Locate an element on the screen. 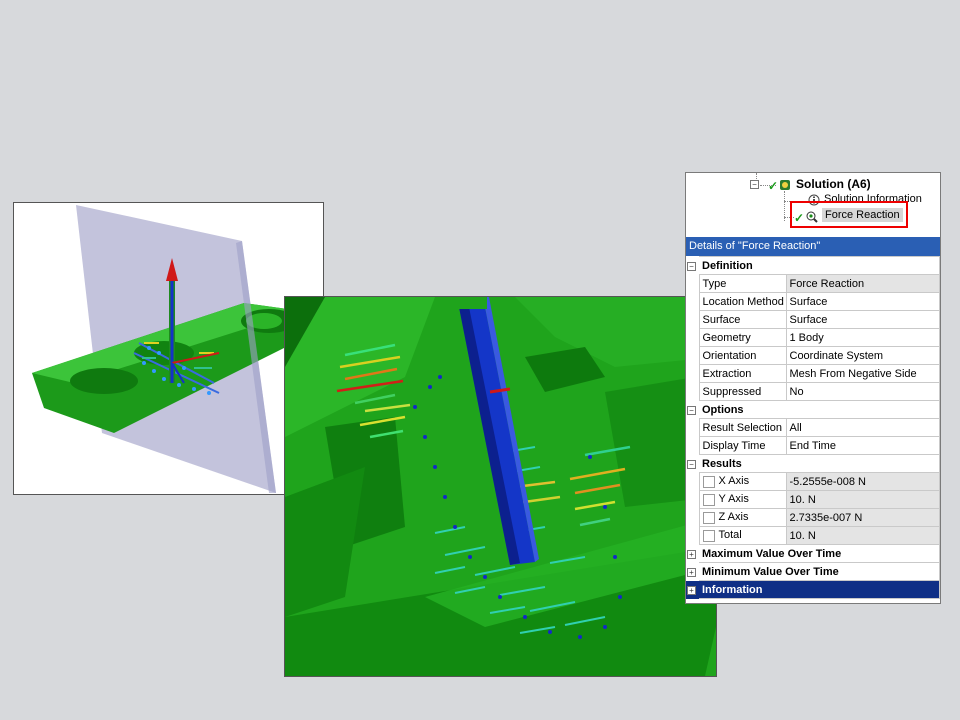 The width and height of the screenshot is (960, 720). property-row: Result Selection All is located at coordinates (813, 427).